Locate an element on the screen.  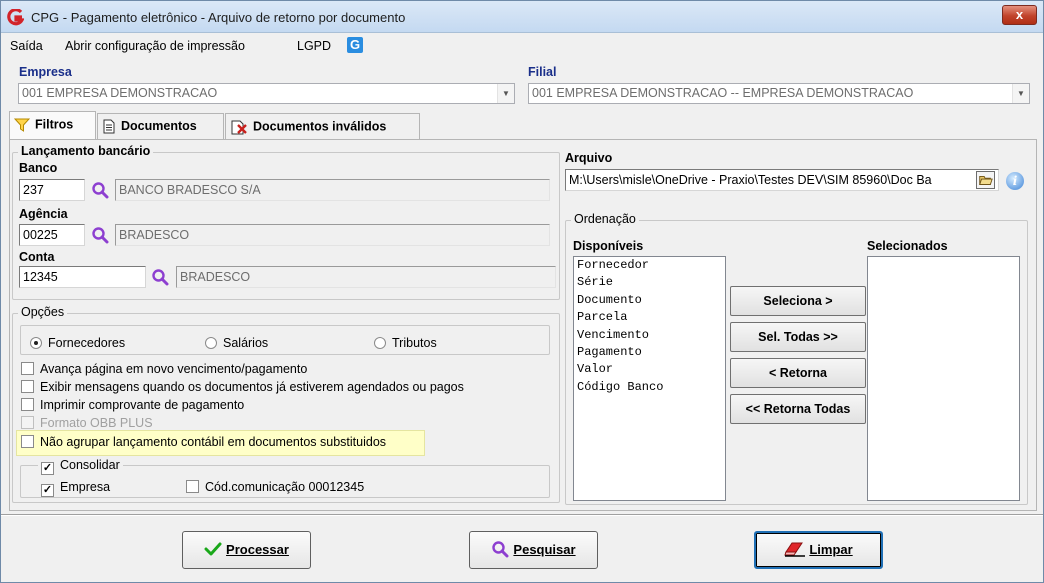
banco-label: Banco is located at coordinates (38, 168).